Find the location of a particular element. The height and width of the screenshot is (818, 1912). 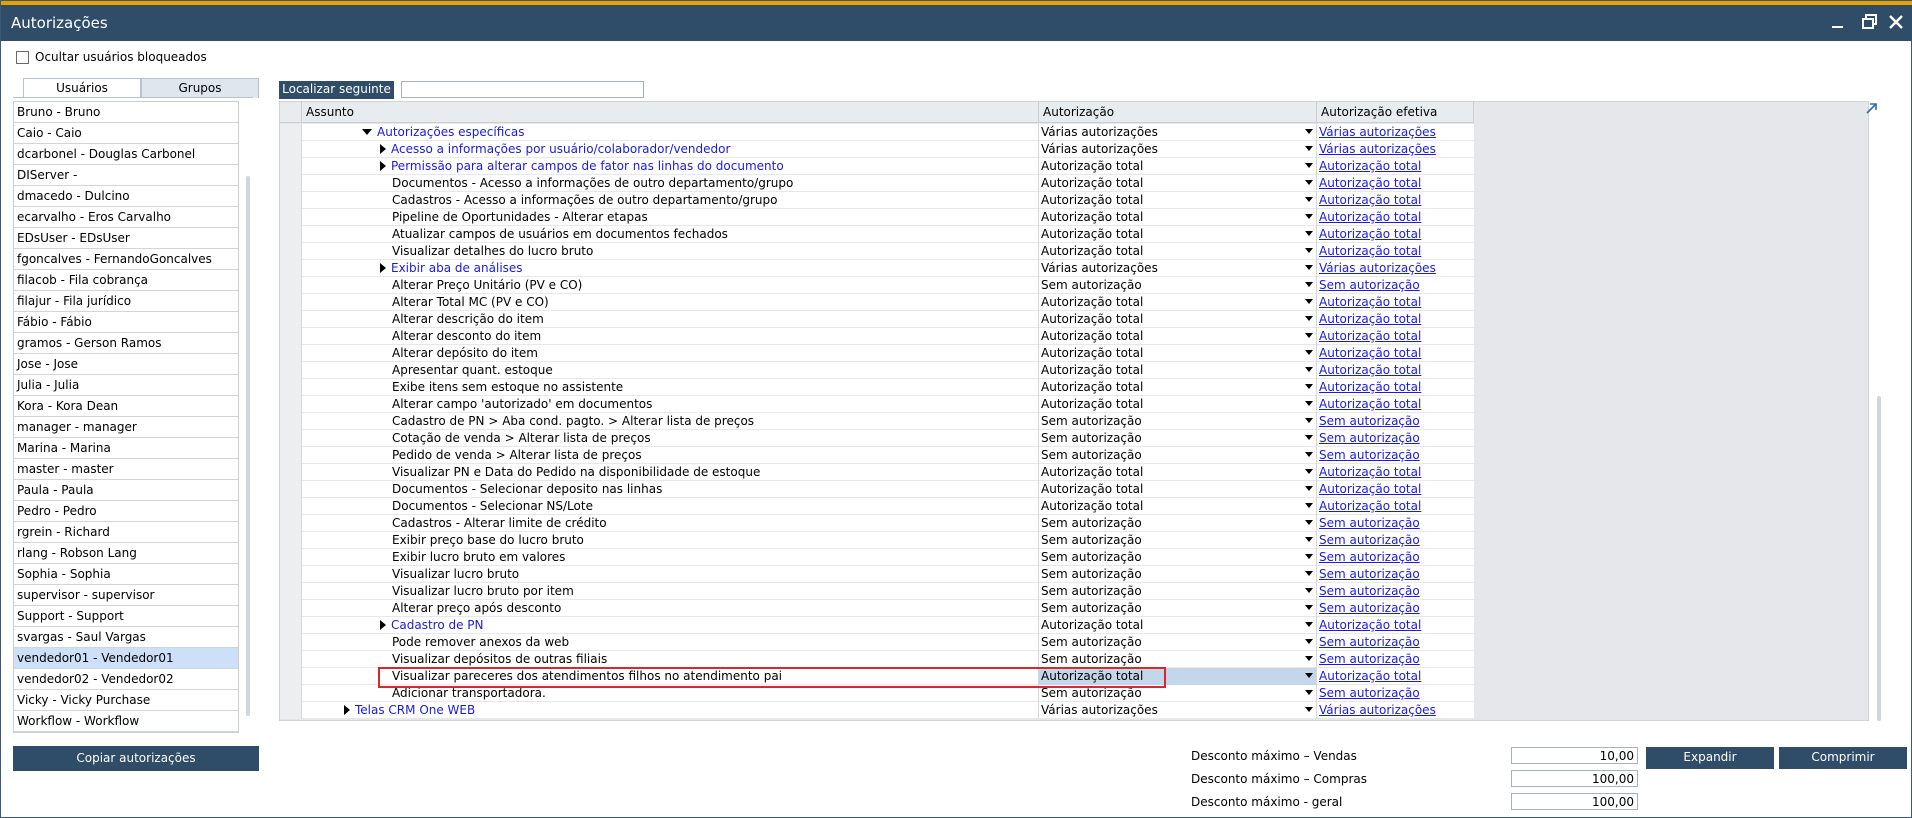

user-list-item: Bruno - Bruno is located at coordinates (126, 112).